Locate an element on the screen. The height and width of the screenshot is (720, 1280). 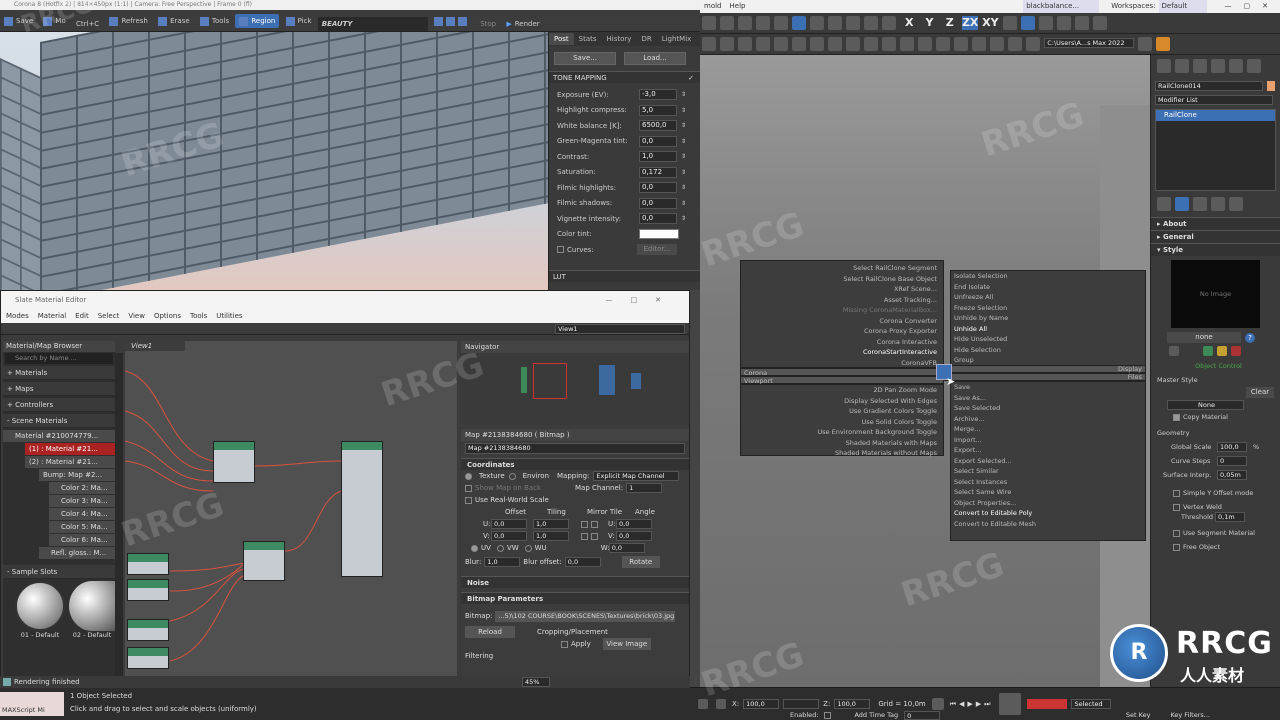
snap-icon is located at coordinates (1028, 23).